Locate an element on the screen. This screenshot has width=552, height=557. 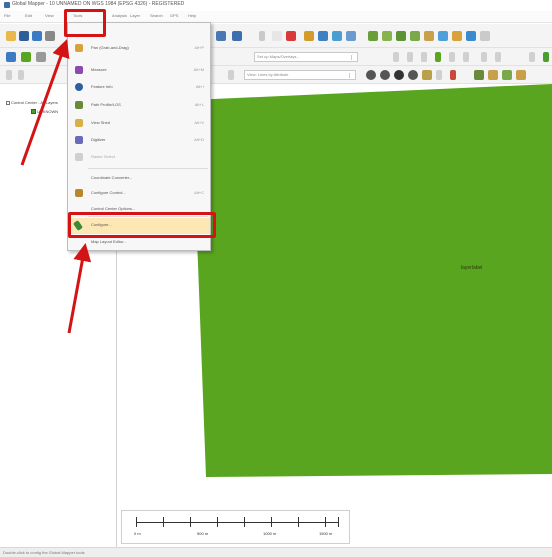
save-icon is located at coordinates (37, 36).